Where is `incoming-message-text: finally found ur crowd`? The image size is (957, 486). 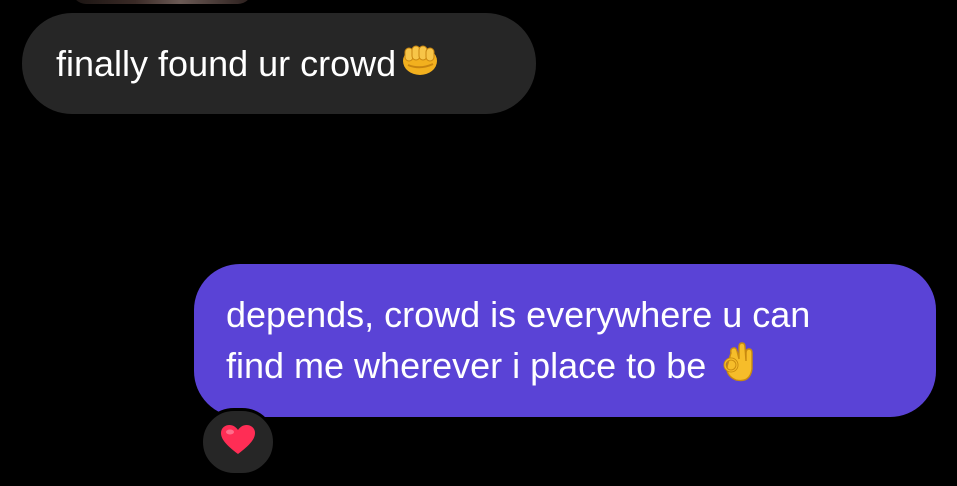 incoming-message-text: finally found ur crowd is located at coordinates (226, 63).